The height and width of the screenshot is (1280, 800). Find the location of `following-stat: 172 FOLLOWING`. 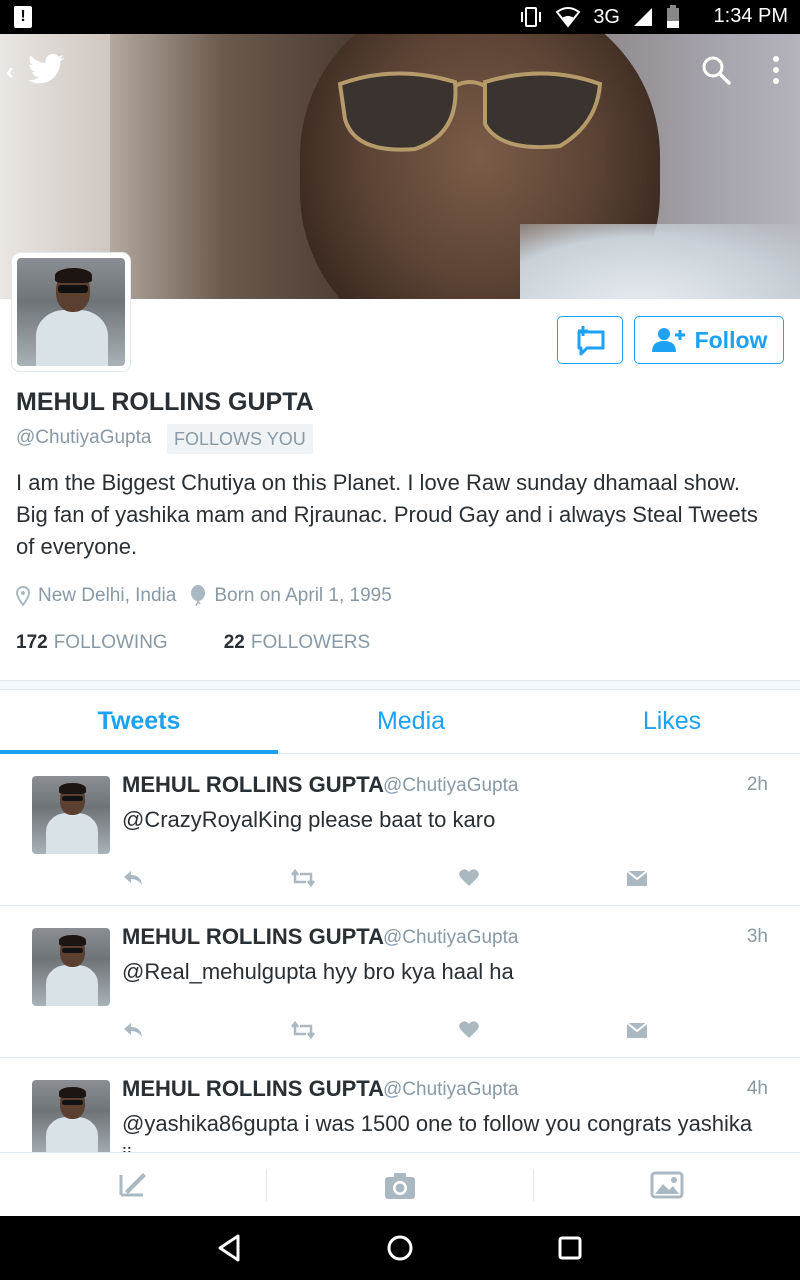

following-stat: 172 FOLLOWING is located at coordinates (92, 643).